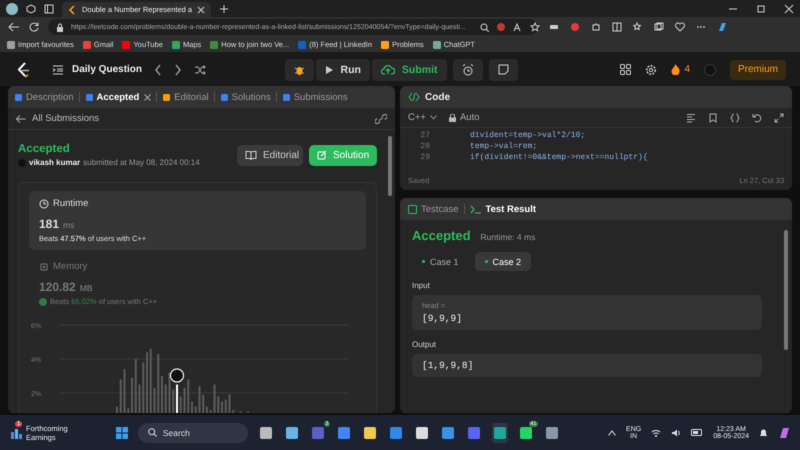 The height and width of the screenshot is (450, 800). What do you see at coordinates (464, 117) in the screenshot?
I see `auto-mode-toggle: Auto` at bounding box center [464, 117].